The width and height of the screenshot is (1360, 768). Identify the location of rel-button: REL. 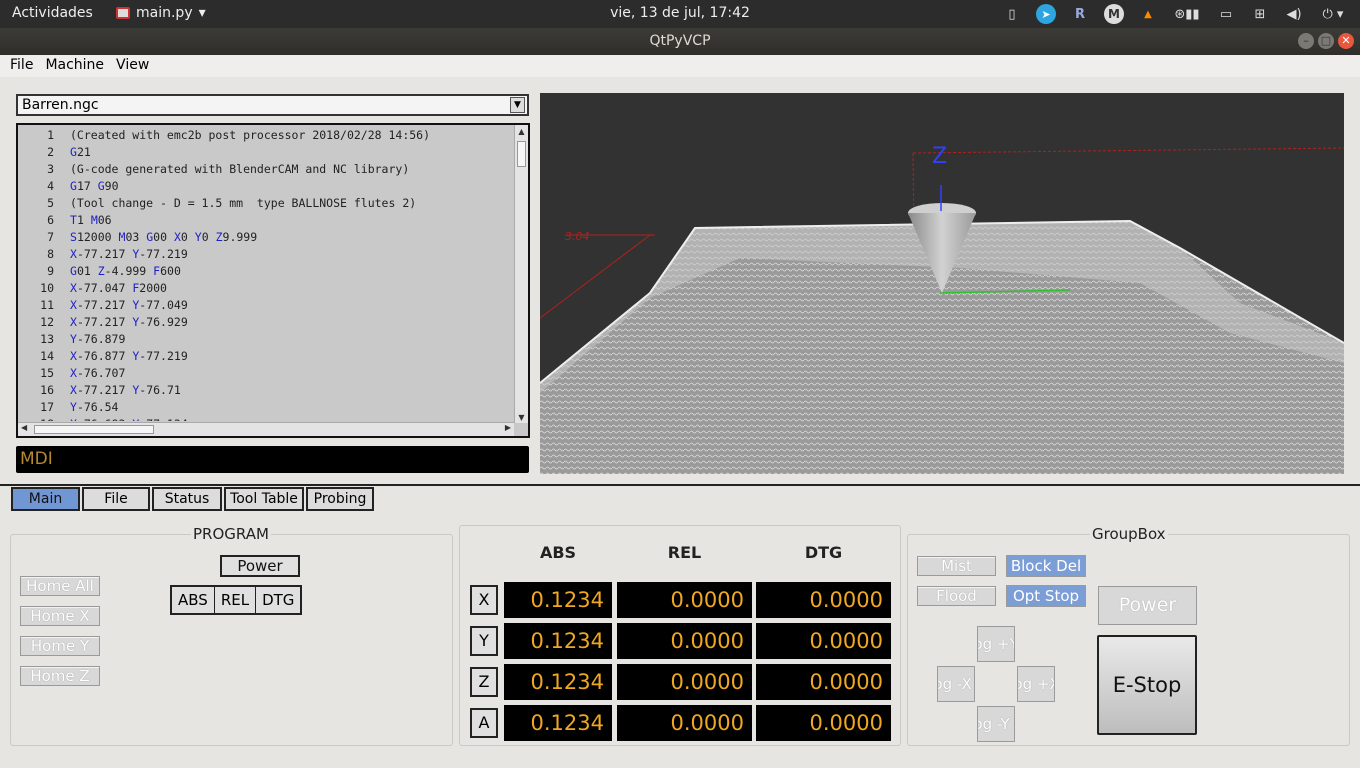
(236, 600).